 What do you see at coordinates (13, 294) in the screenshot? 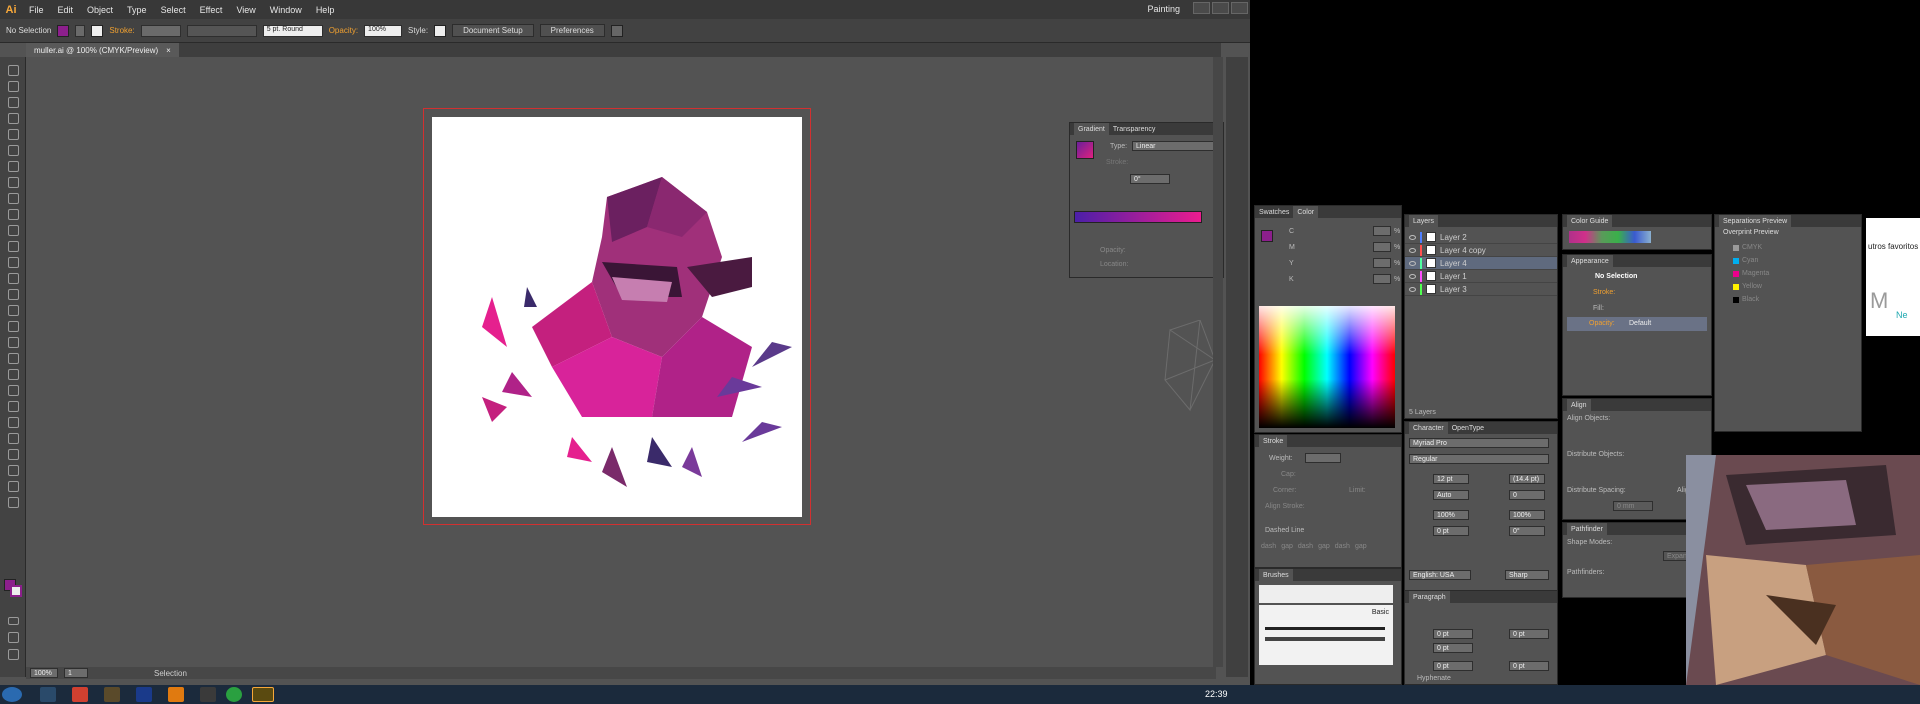
I see `width-tool-icon` at bounding box center [13, 294].